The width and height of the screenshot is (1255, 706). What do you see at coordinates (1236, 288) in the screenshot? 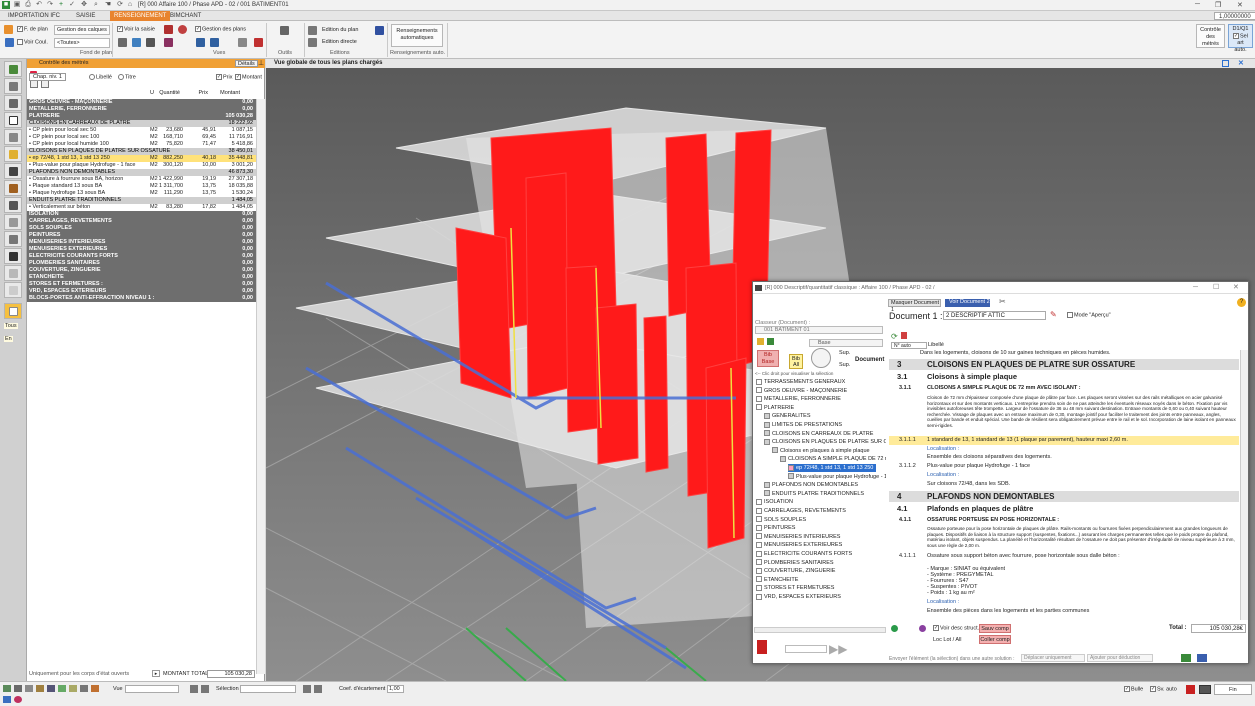
I see `dialog-close-icon: ✕` at bounding box center [1236, 288].